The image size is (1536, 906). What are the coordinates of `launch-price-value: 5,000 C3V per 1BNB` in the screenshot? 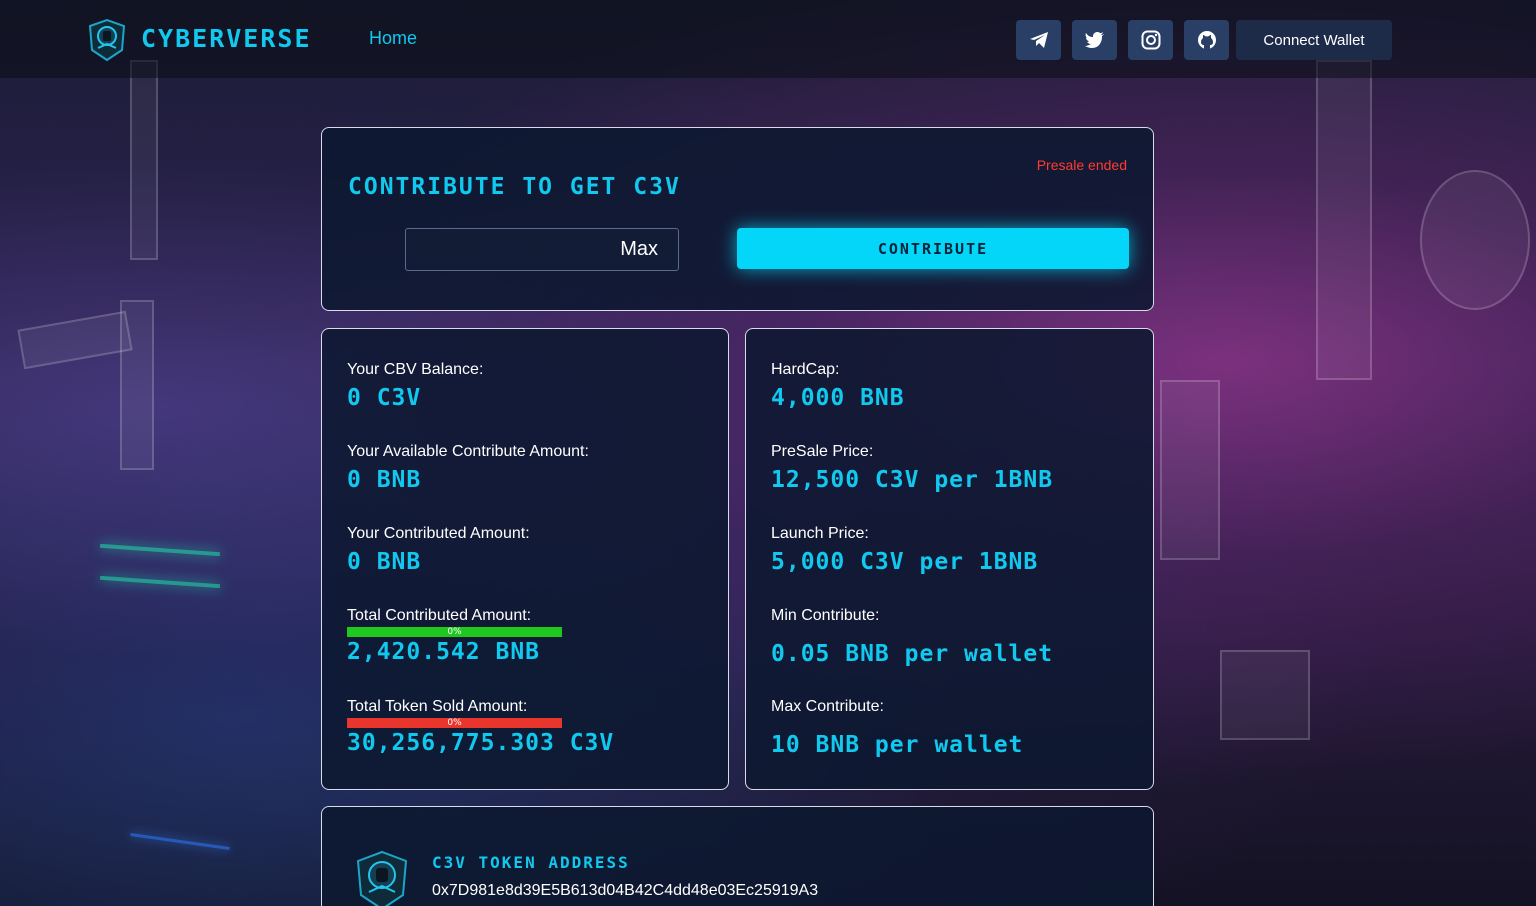 It's located at (905, 562).